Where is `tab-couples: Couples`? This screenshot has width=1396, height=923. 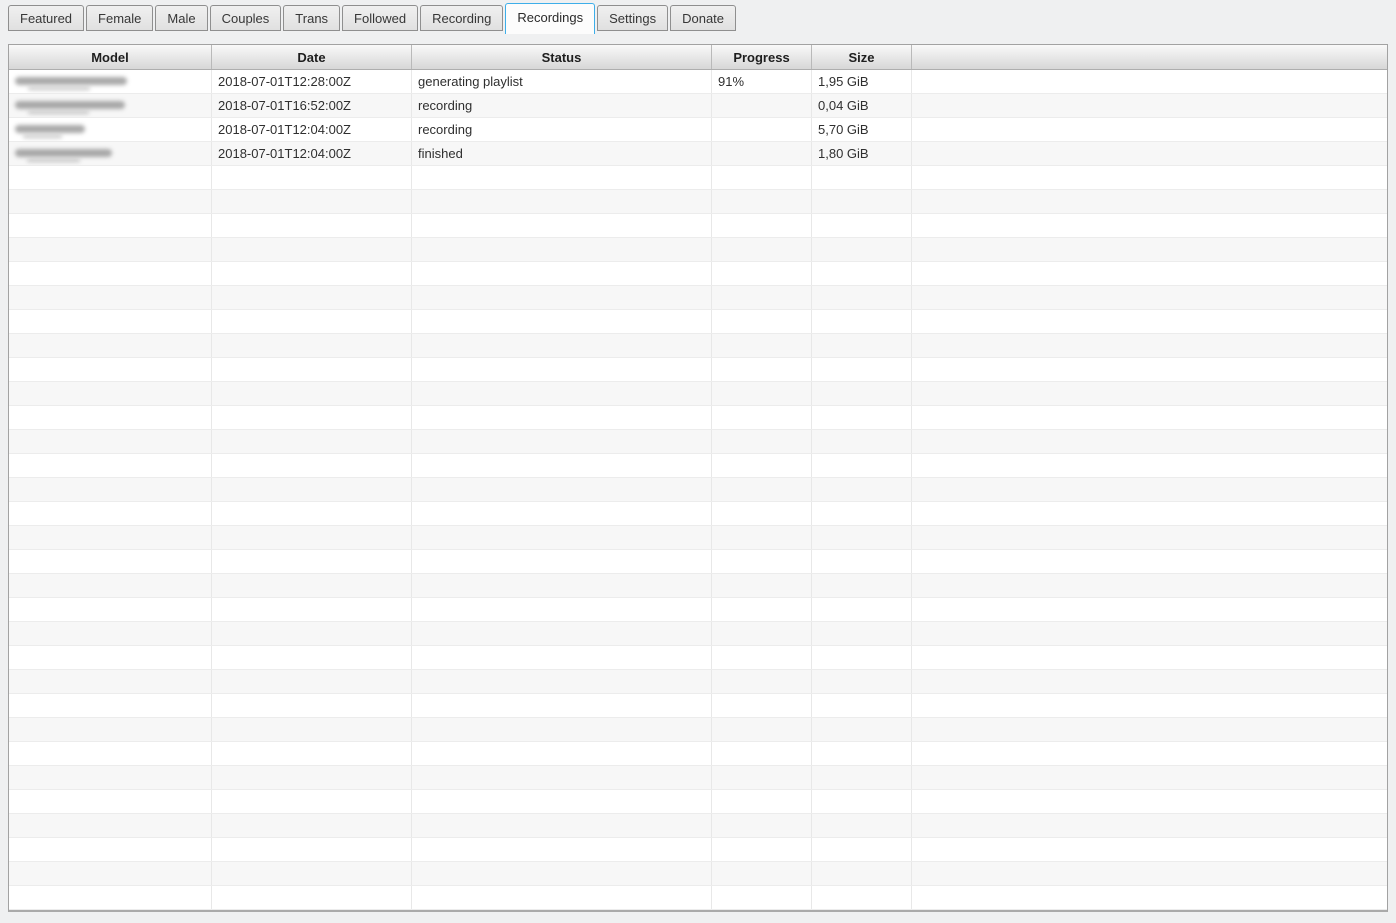
tab-couples: Couples is located at coordinates (245, 18).